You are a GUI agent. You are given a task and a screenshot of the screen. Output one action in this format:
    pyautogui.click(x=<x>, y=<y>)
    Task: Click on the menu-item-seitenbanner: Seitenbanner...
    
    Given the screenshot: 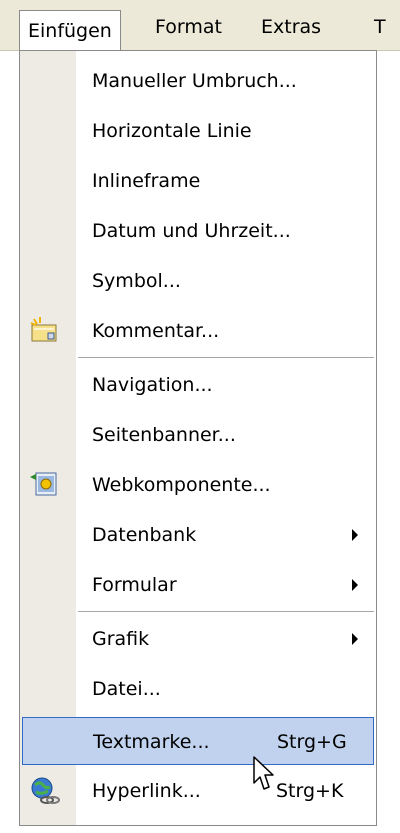 What is the action you would take?
    pyautogui.click(x=198, y=435)
    